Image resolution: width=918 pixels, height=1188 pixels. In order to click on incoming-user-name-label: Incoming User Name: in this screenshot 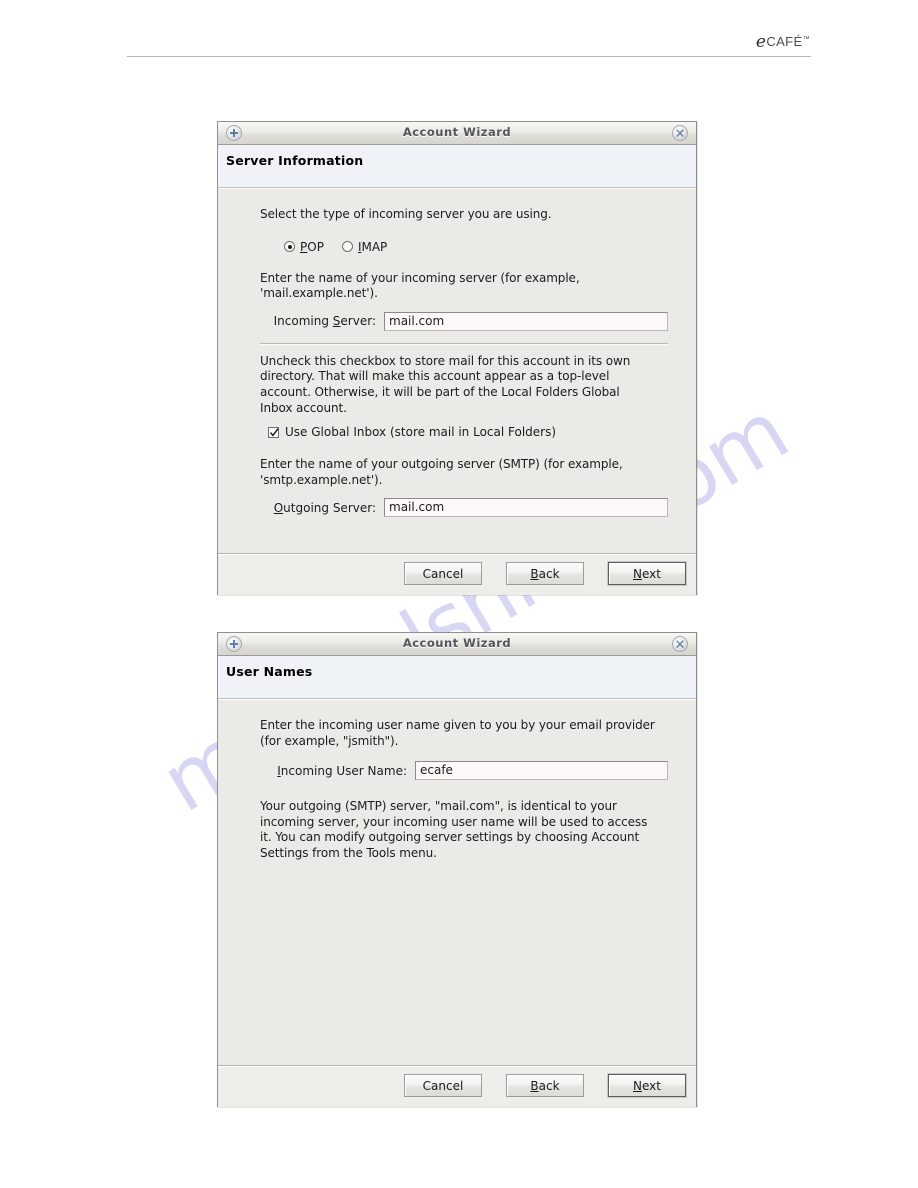, I will do `click(342, 770)`.